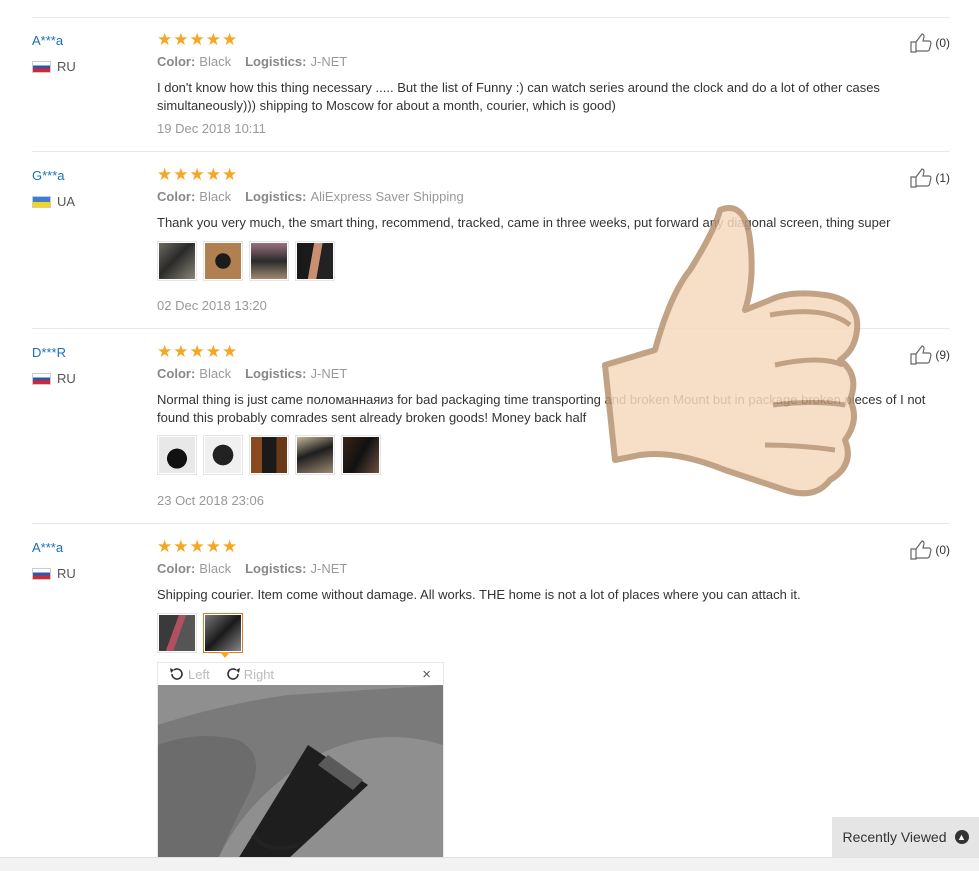 Image resolution: width=979 pixels, height=871 pixels. Describe the element at coordinates (300, 674) in the screenshot. I see `viewer-toolbar: Left Right` at that location.